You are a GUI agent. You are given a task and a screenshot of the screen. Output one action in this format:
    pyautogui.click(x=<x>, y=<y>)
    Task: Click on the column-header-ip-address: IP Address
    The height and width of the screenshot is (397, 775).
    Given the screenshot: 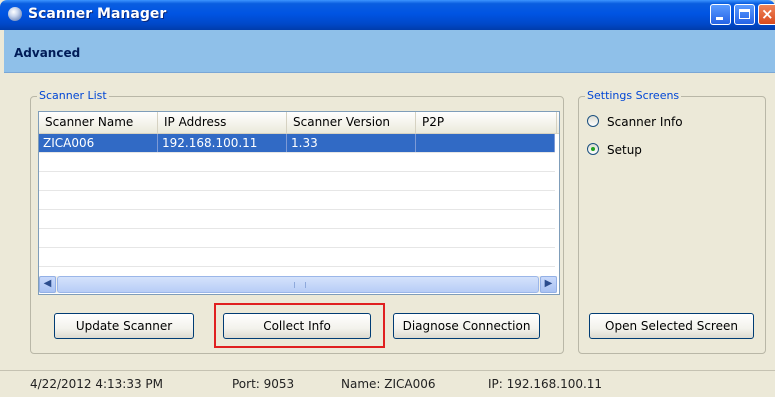 What is the action you would take?
    pyautogui.click(x=222, y=122)
    